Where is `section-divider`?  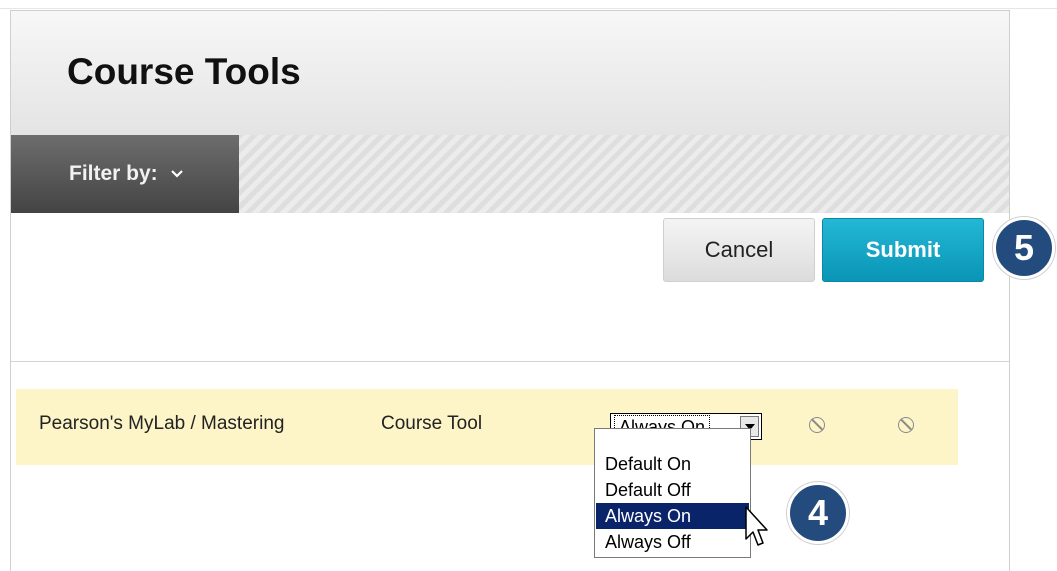
section-divider is located at coordinates (510, 361).